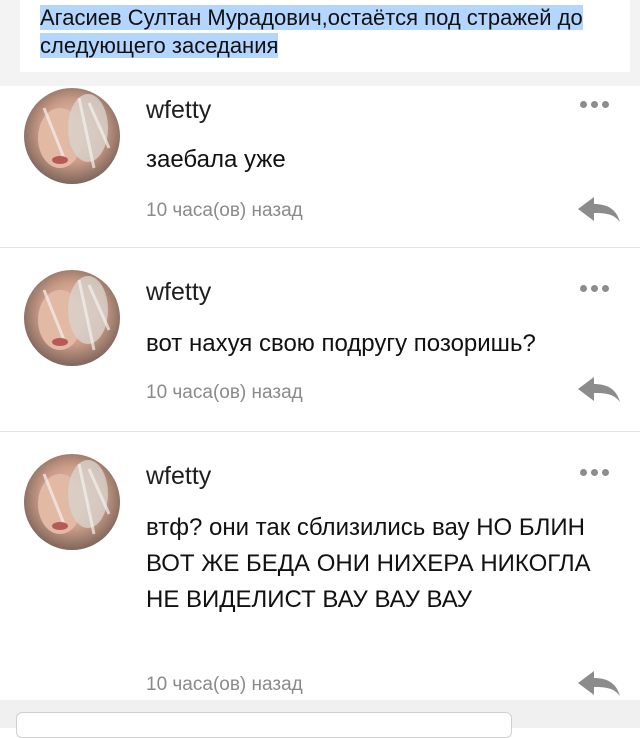 The width and height of the screenshot is (640, 738). I want to click on comment-text: вот нахуя свою подругу позоришь?, so click(341, 343).